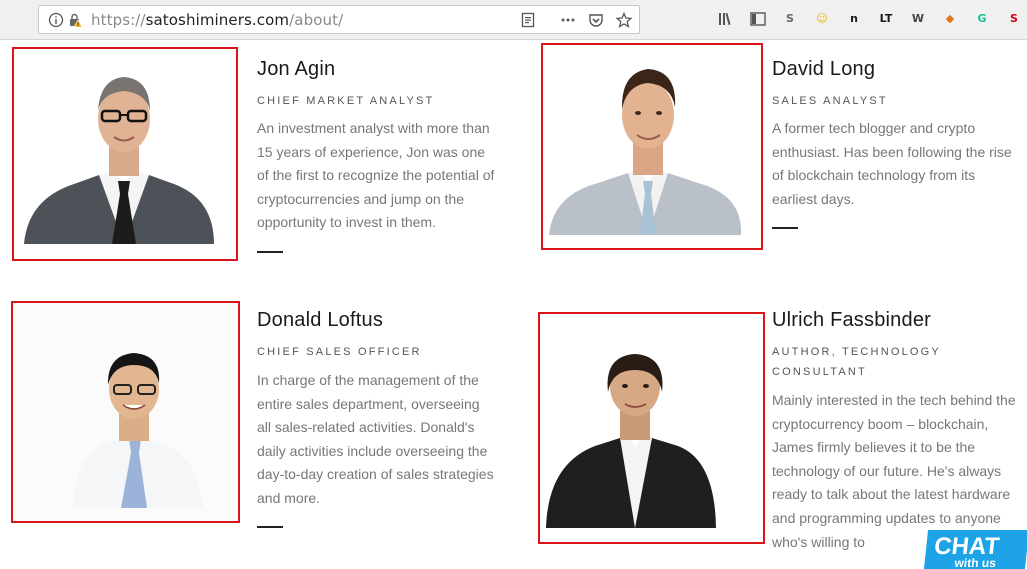 This screenshot has height=569, width=1027. I want to click on team-photo-jon-agin, so click(125, 154).